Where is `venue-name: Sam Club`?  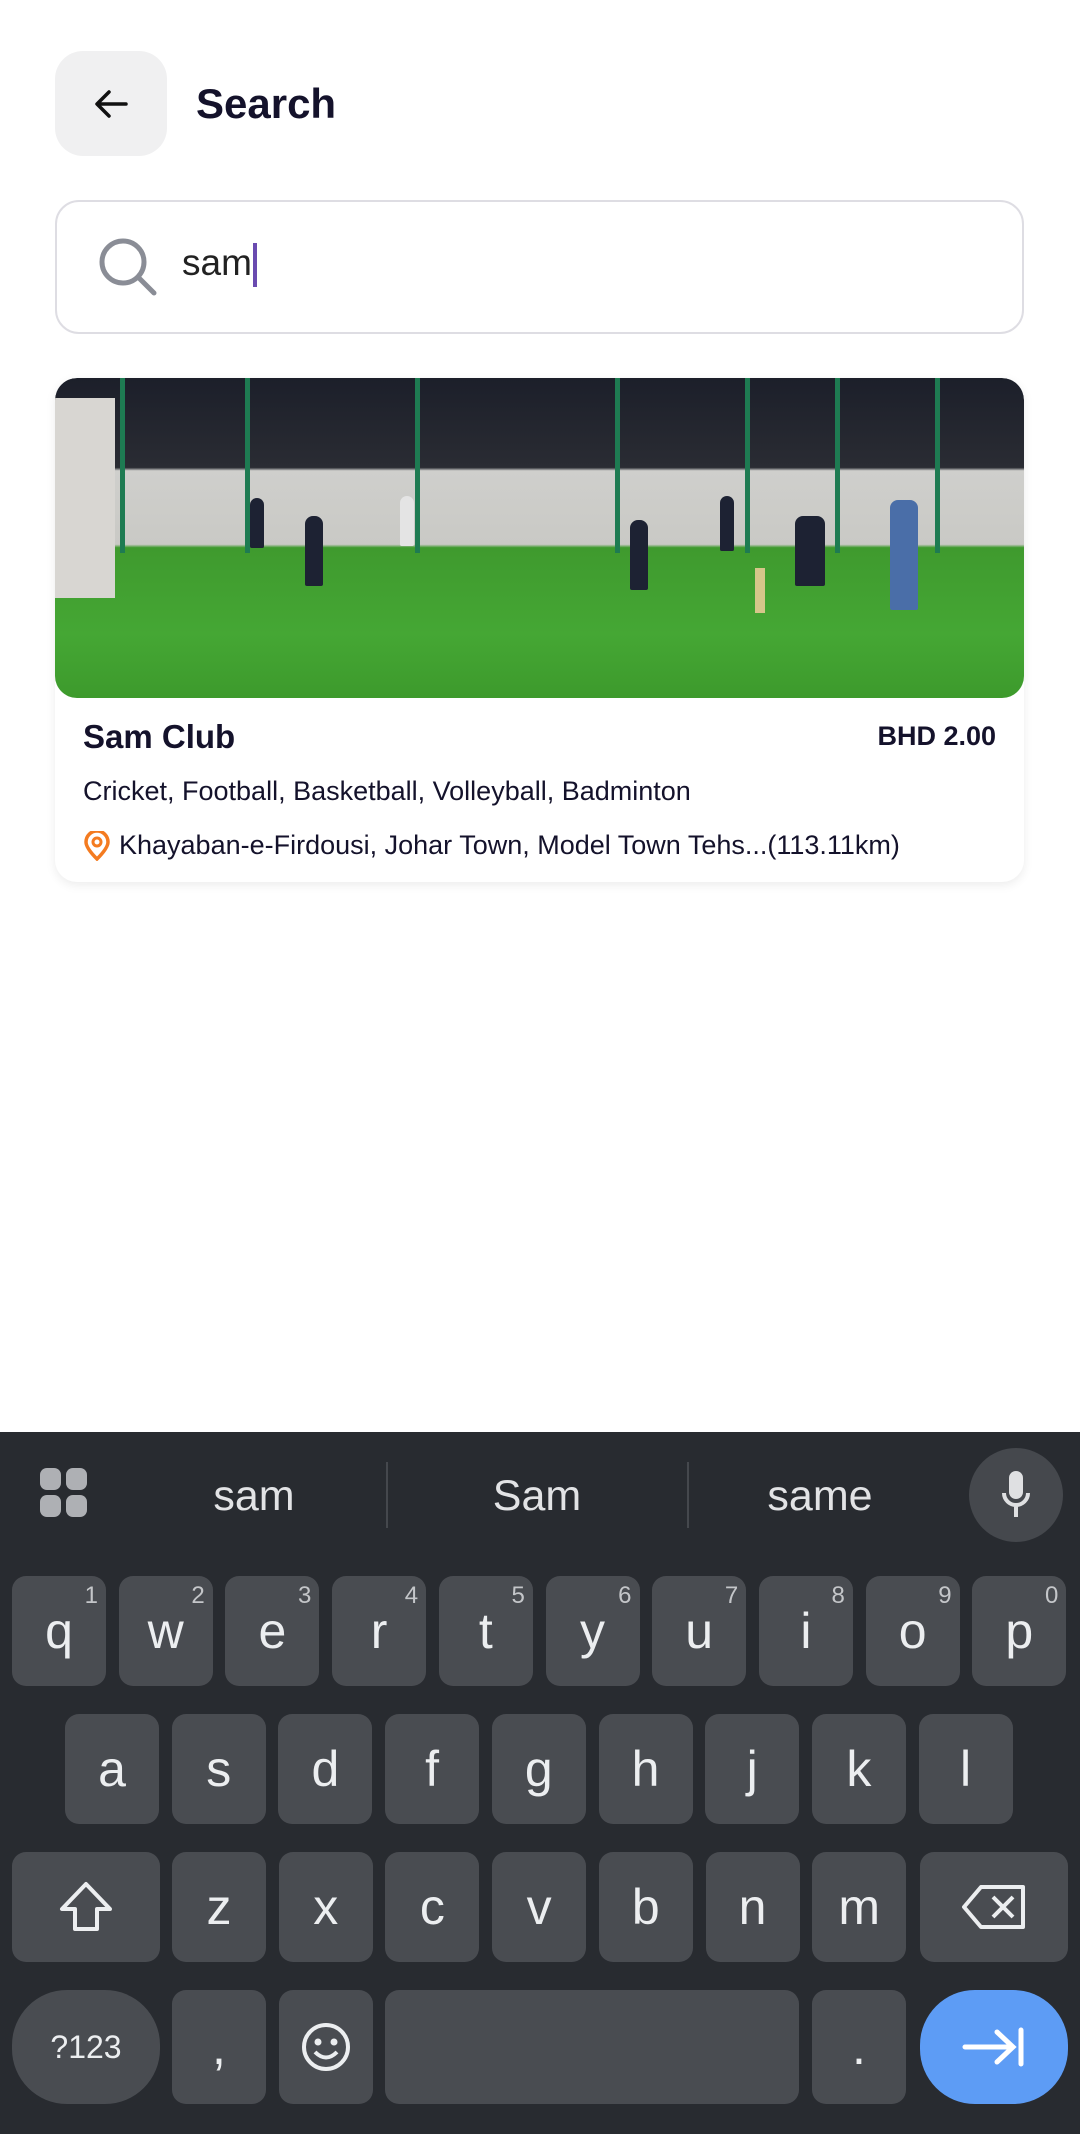
venue-name: Sam Club is located at coordinates (159, 736).